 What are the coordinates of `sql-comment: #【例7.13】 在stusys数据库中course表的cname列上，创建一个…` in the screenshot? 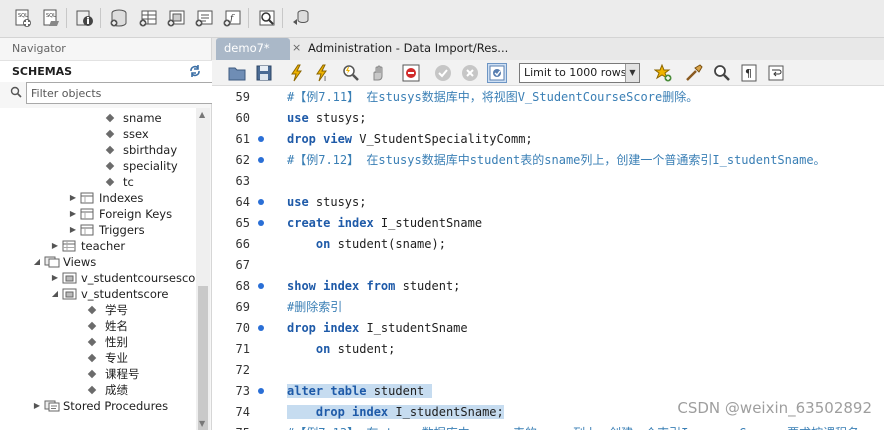 It's located at (573, 428).